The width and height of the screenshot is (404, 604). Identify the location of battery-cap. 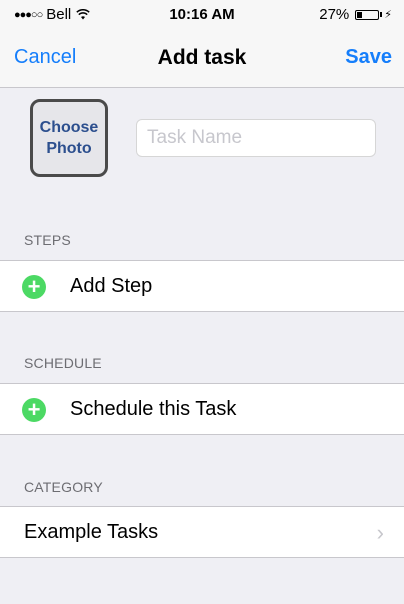
(381, 14).